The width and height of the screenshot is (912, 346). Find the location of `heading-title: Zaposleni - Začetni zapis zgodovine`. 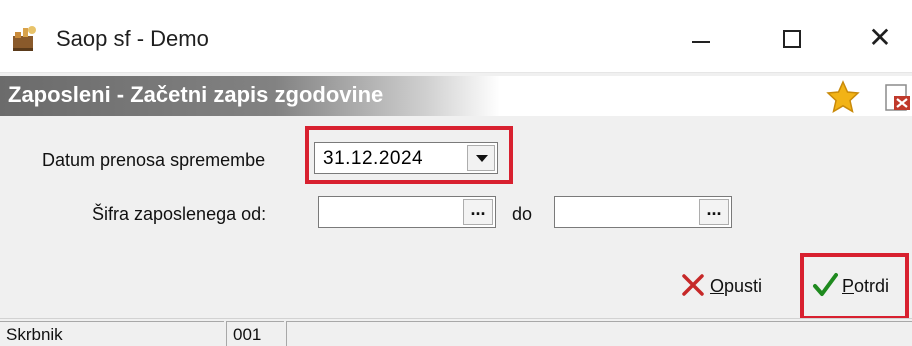

heading-title: Zaposleni - Začetni zapis zgodovine is located at coordinates (196, 94).